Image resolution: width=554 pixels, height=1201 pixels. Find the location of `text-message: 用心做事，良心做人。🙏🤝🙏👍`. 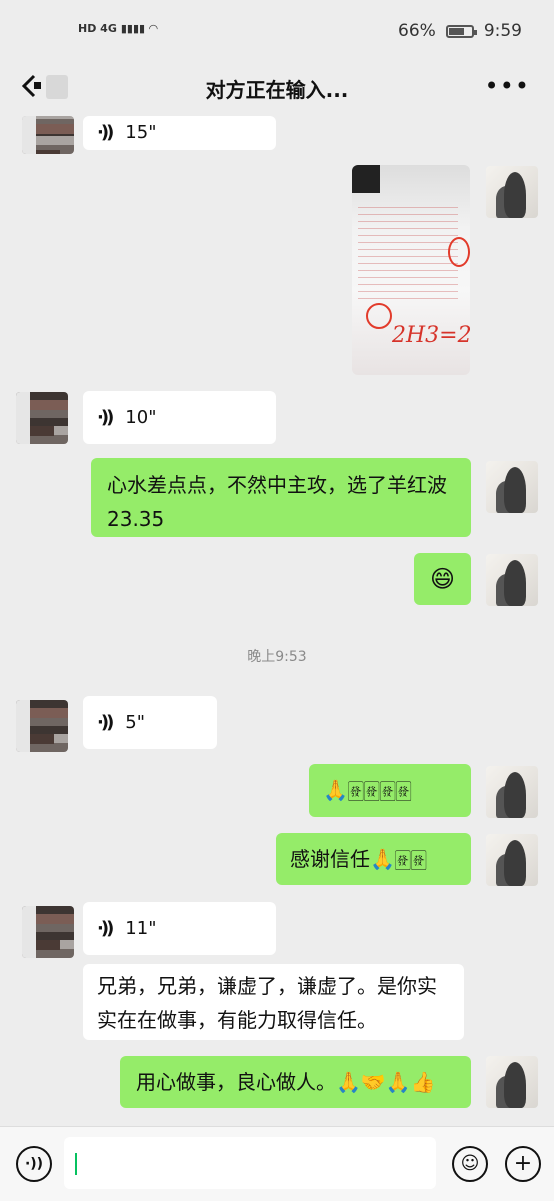

text-message: 用心做事，良心做人。🙏🤝🙏👍 is located at coordinates (295, 1082).